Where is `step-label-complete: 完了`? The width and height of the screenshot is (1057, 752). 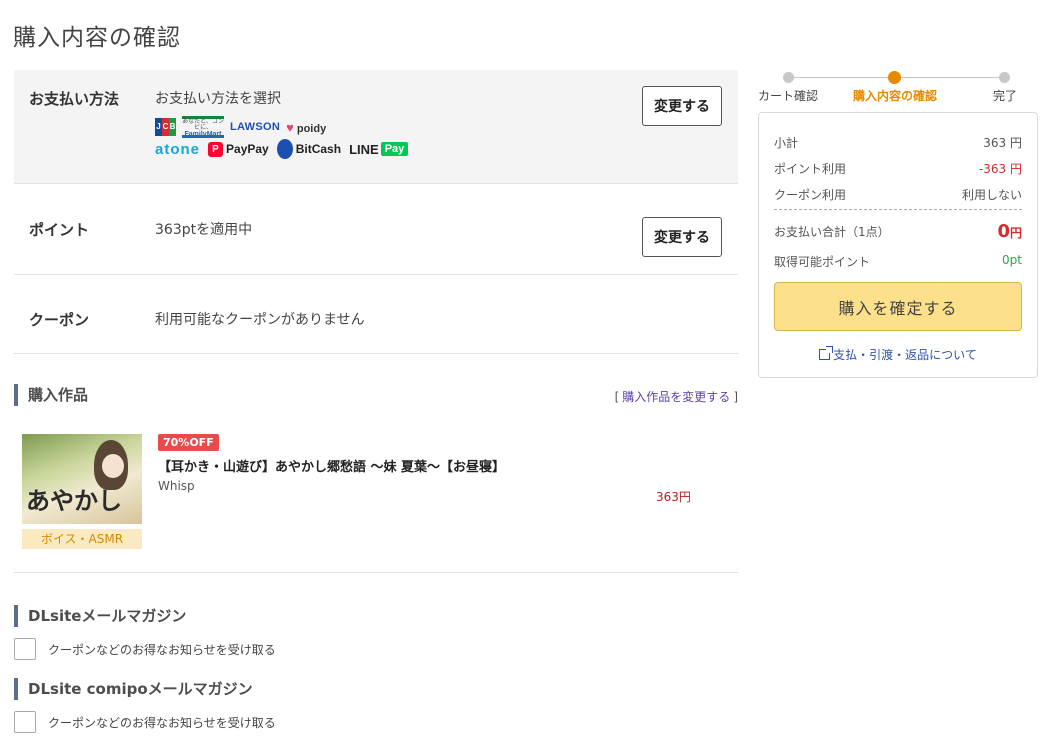
step-label-complete: 完了 is located at coordinates (1005, 96).